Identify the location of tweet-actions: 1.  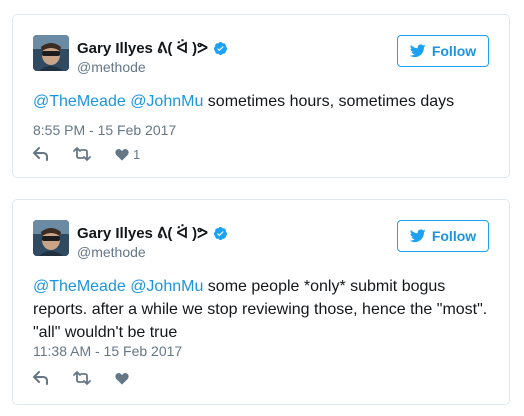
(98, 154).